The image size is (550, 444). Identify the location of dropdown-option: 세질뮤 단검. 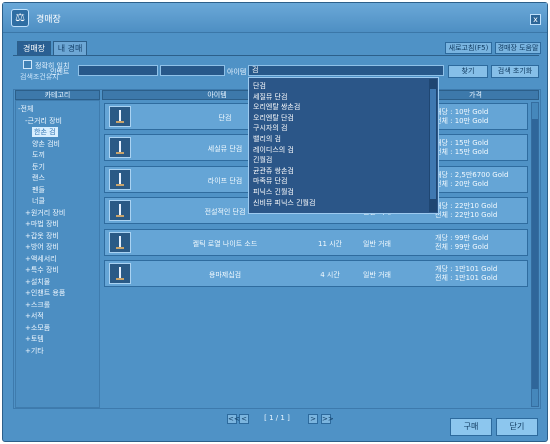
(270, 97).